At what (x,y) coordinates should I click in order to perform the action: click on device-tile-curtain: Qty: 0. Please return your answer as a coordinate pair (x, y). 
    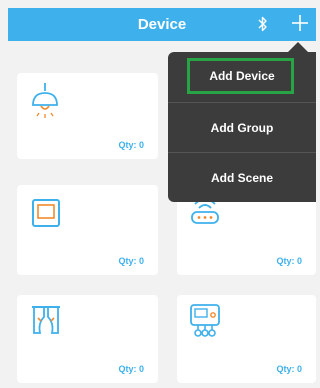
    Looking at the image, I should click on (87, 339).